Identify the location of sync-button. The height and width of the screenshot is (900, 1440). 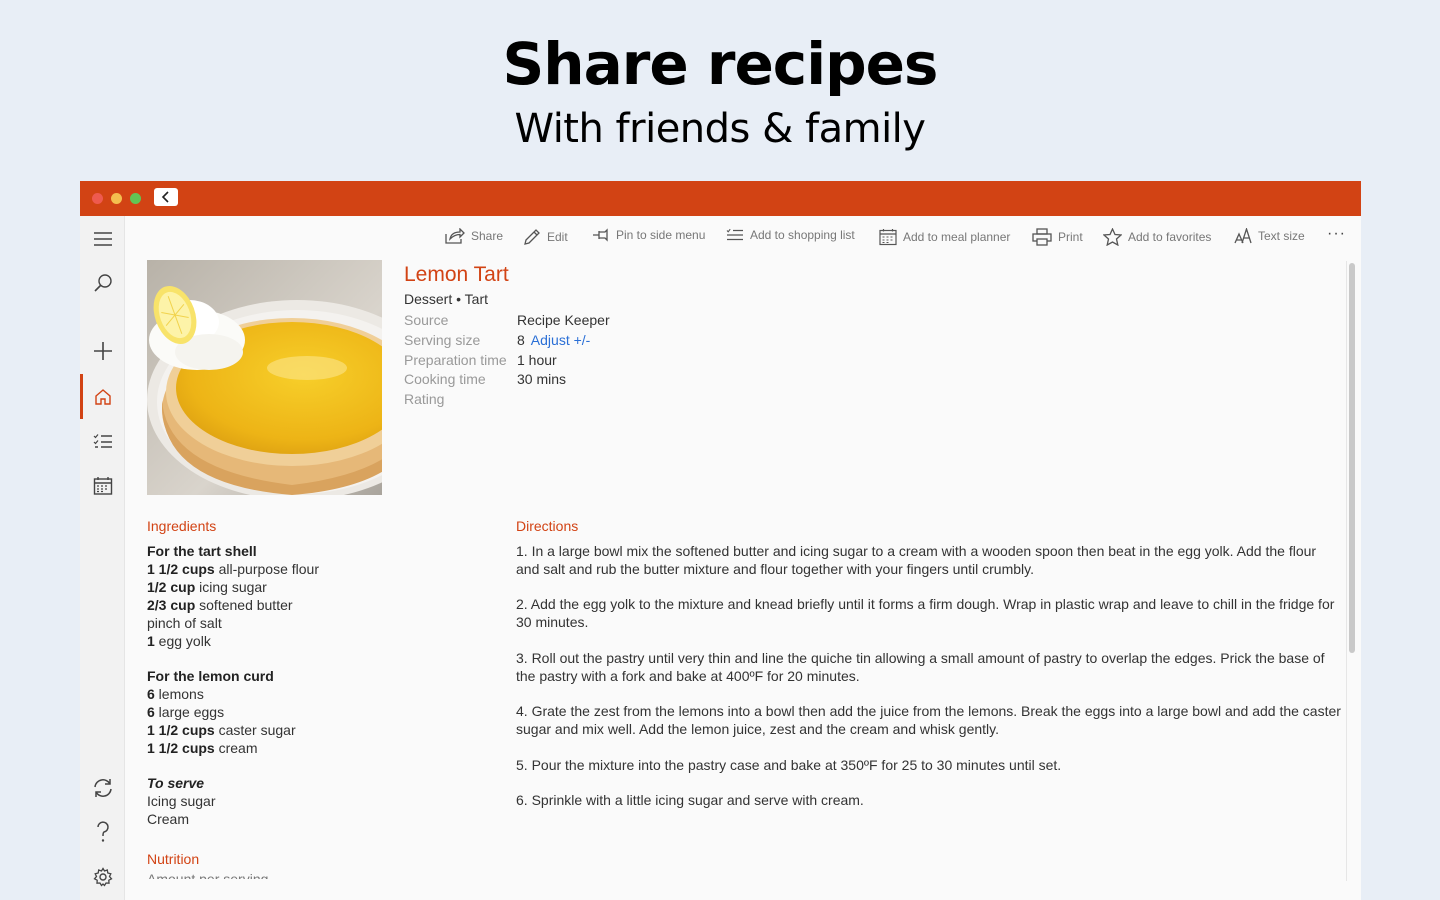
(102, 788).